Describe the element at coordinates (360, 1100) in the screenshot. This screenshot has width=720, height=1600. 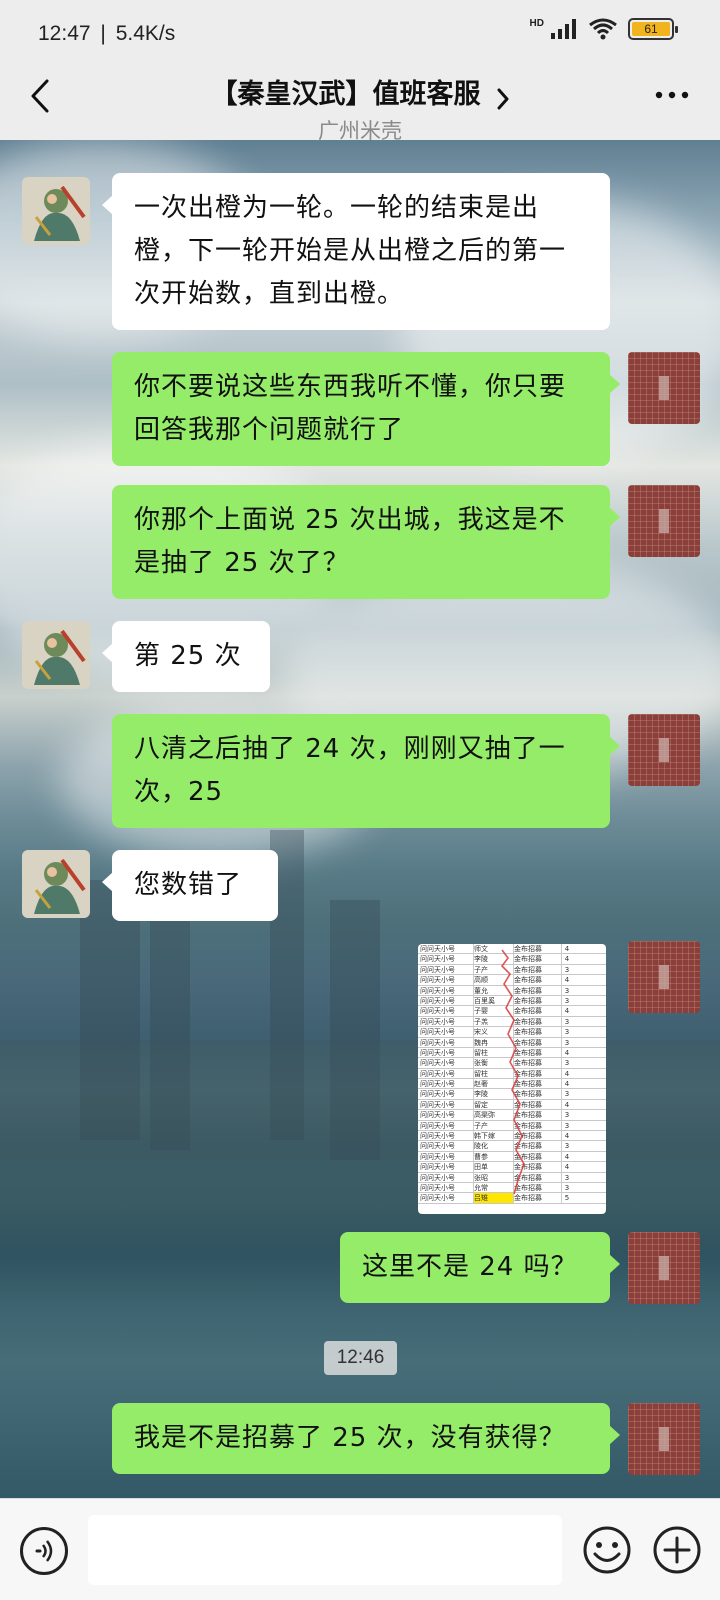
I see `bg-city` at that location.